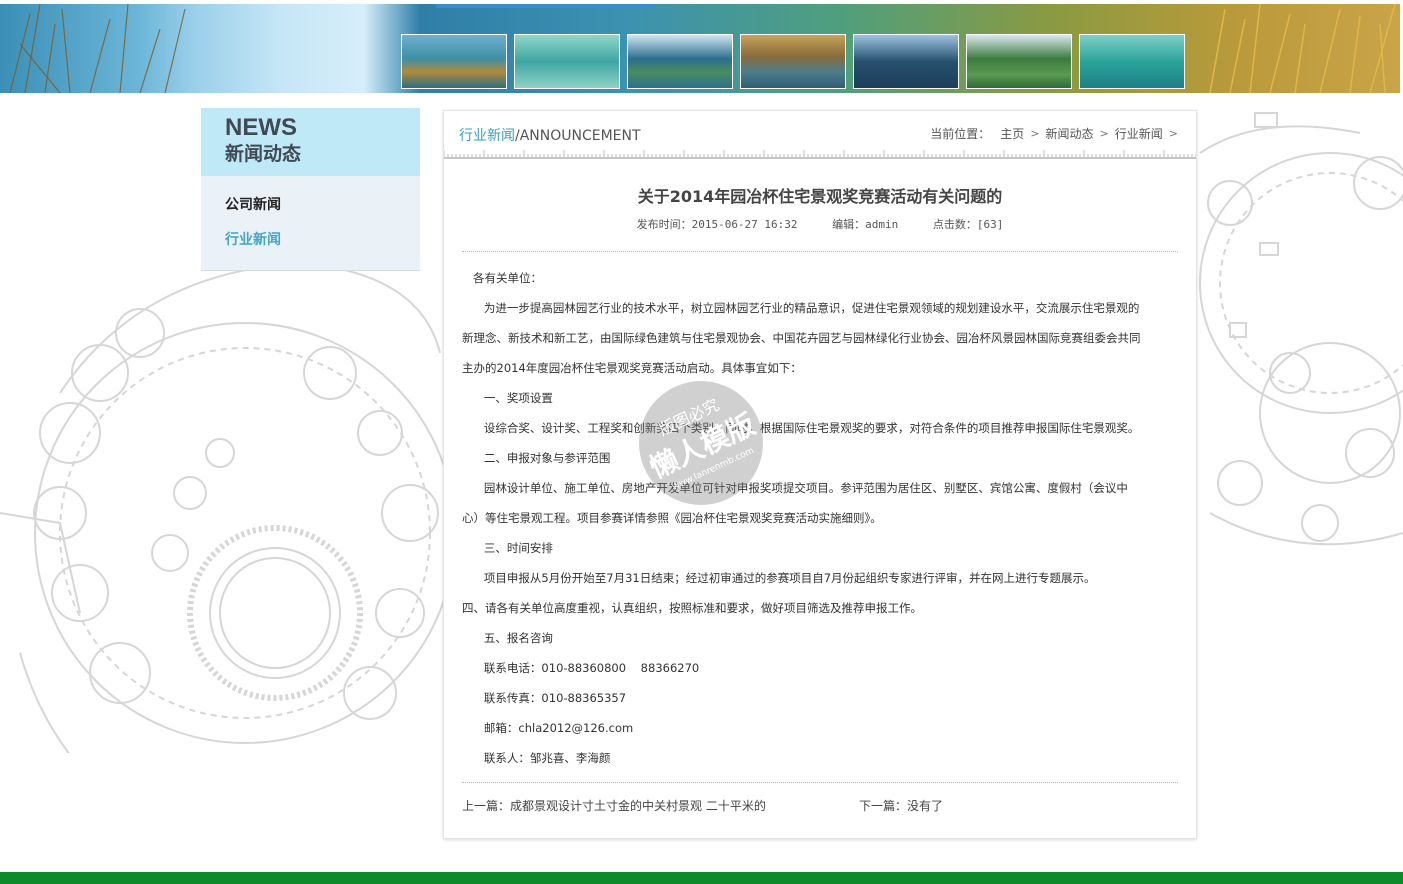 The height and width of the screenshot is (884, 1403). I want to click on section-title: 行业新闻/ANNOUNCEMENT, so click(550, 135).